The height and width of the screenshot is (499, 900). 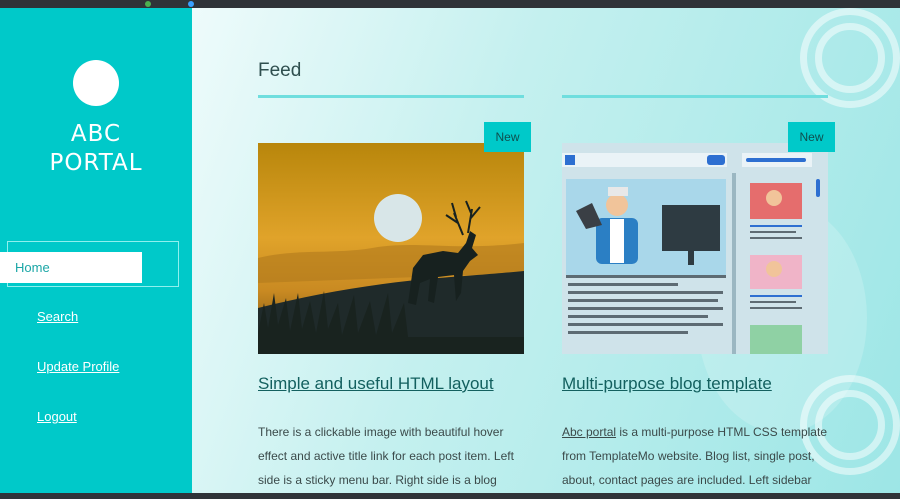 What do you see at coordinates (391, 248) in the screenshot?
I see `post-image-deer` at bounding box center [391, 248].